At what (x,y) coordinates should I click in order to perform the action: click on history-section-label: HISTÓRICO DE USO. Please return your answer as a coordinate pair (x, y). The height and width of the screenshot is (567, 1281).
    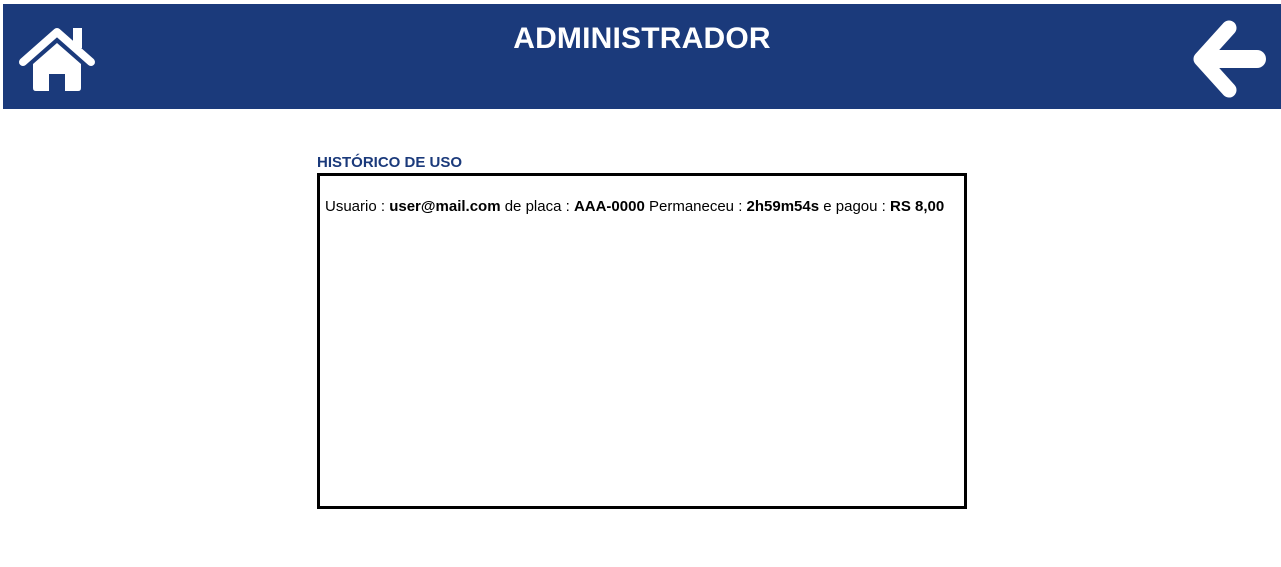
    Looking at the image, I should click on (390, 162).